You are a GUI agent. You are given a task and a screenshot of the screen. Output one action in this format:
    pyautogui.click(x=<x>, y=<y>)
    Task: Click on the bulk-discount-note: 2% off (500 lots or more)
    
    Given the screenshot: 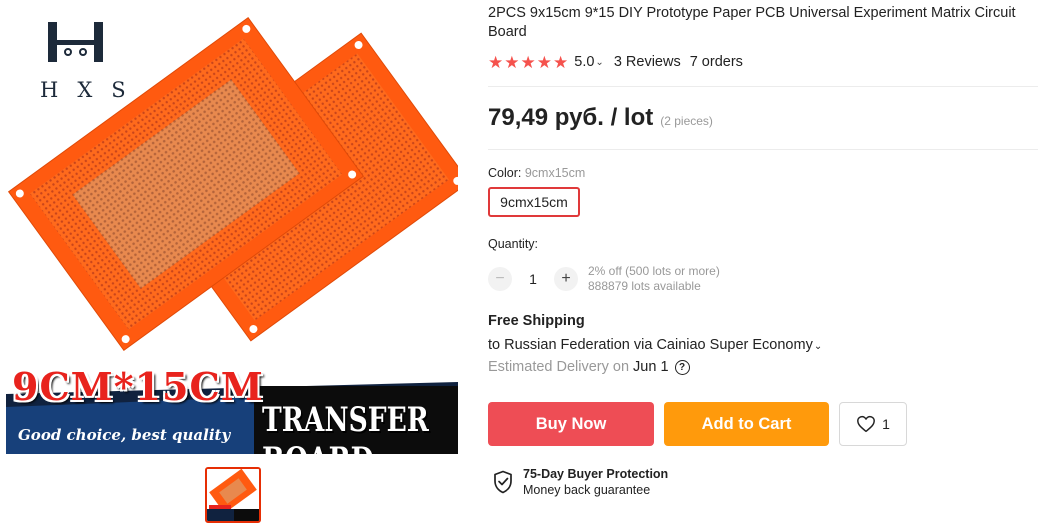 What is the action you would take?
    pyautogui.click(x=654, y=271)
    